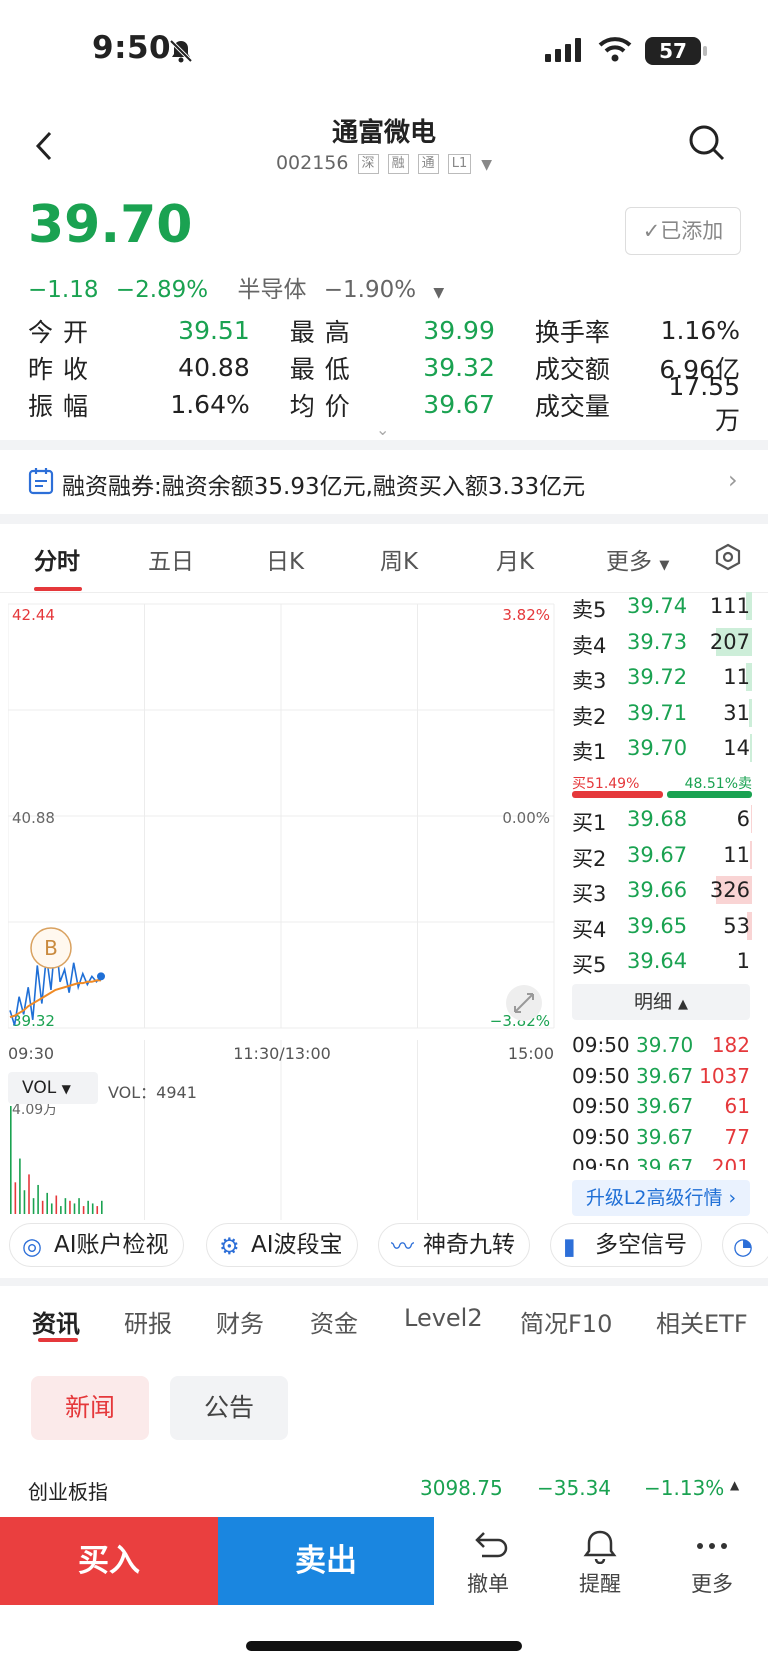 The height and width of the screenshot is (1665, 768). What do you see at coordinates (735, 1485) in the screenshot?
I see `caret-up-icon: ▲` at bounding box center [735, 1485].